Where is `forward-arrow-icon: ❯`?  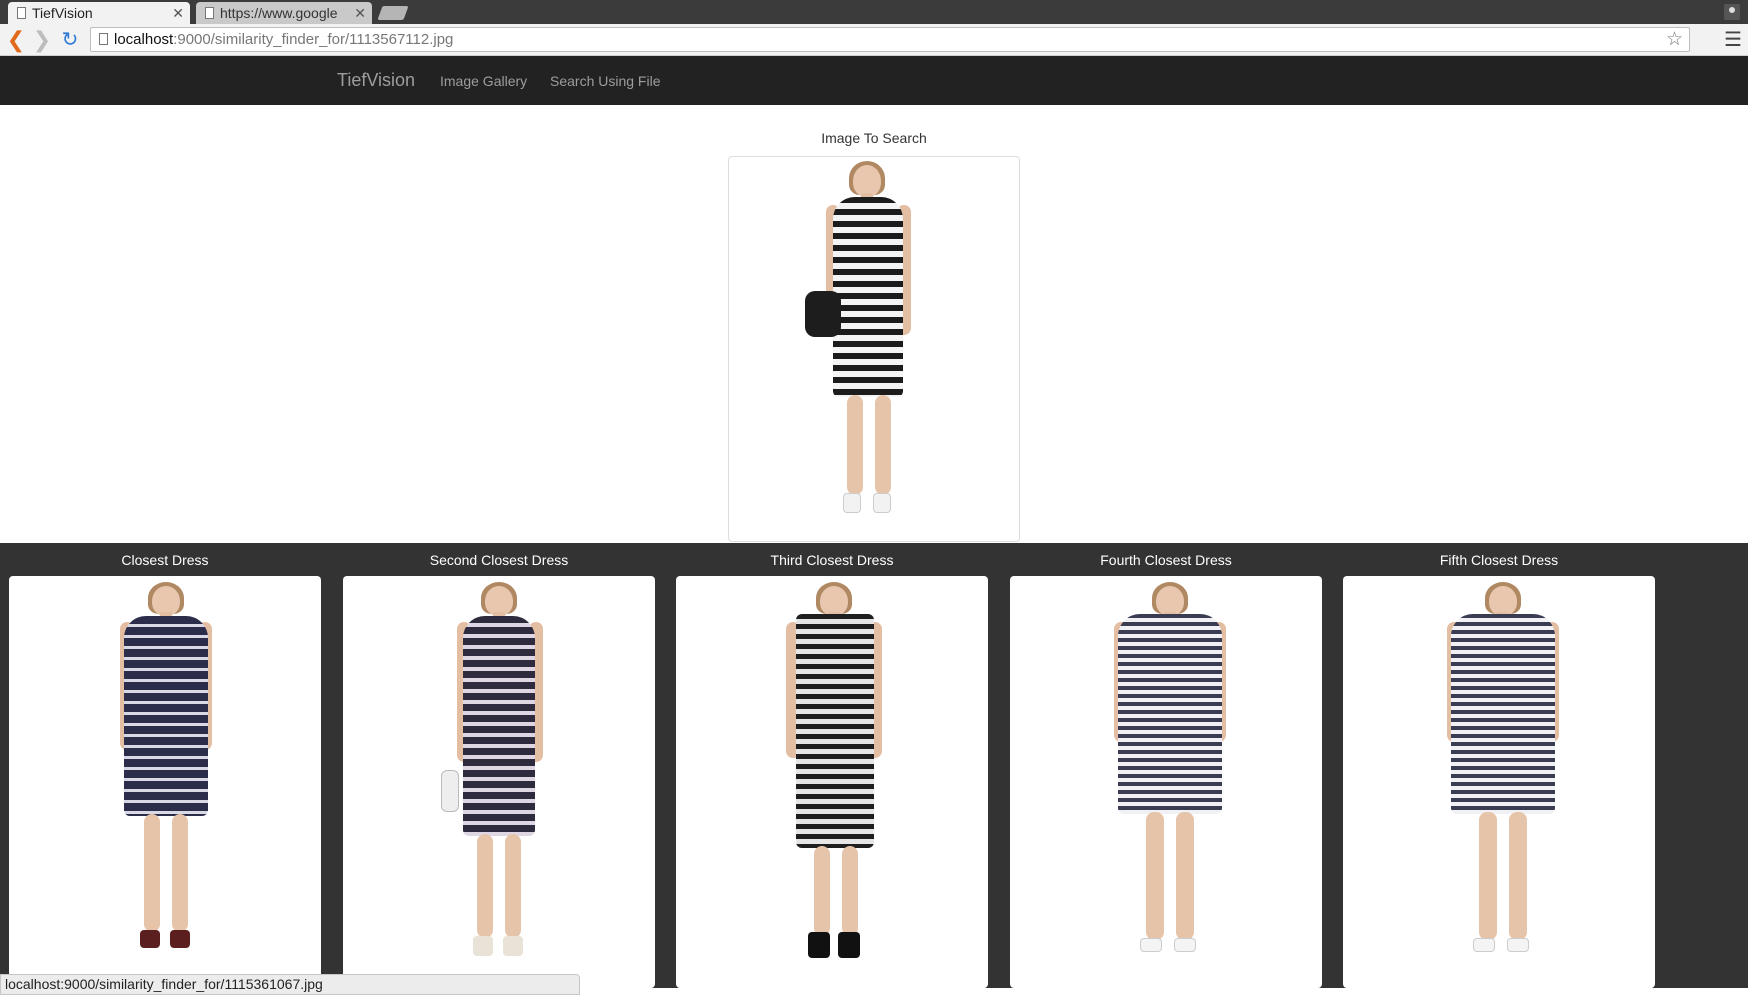 forward-arrow-icon: ❯ is located at coordinates (42, 40).